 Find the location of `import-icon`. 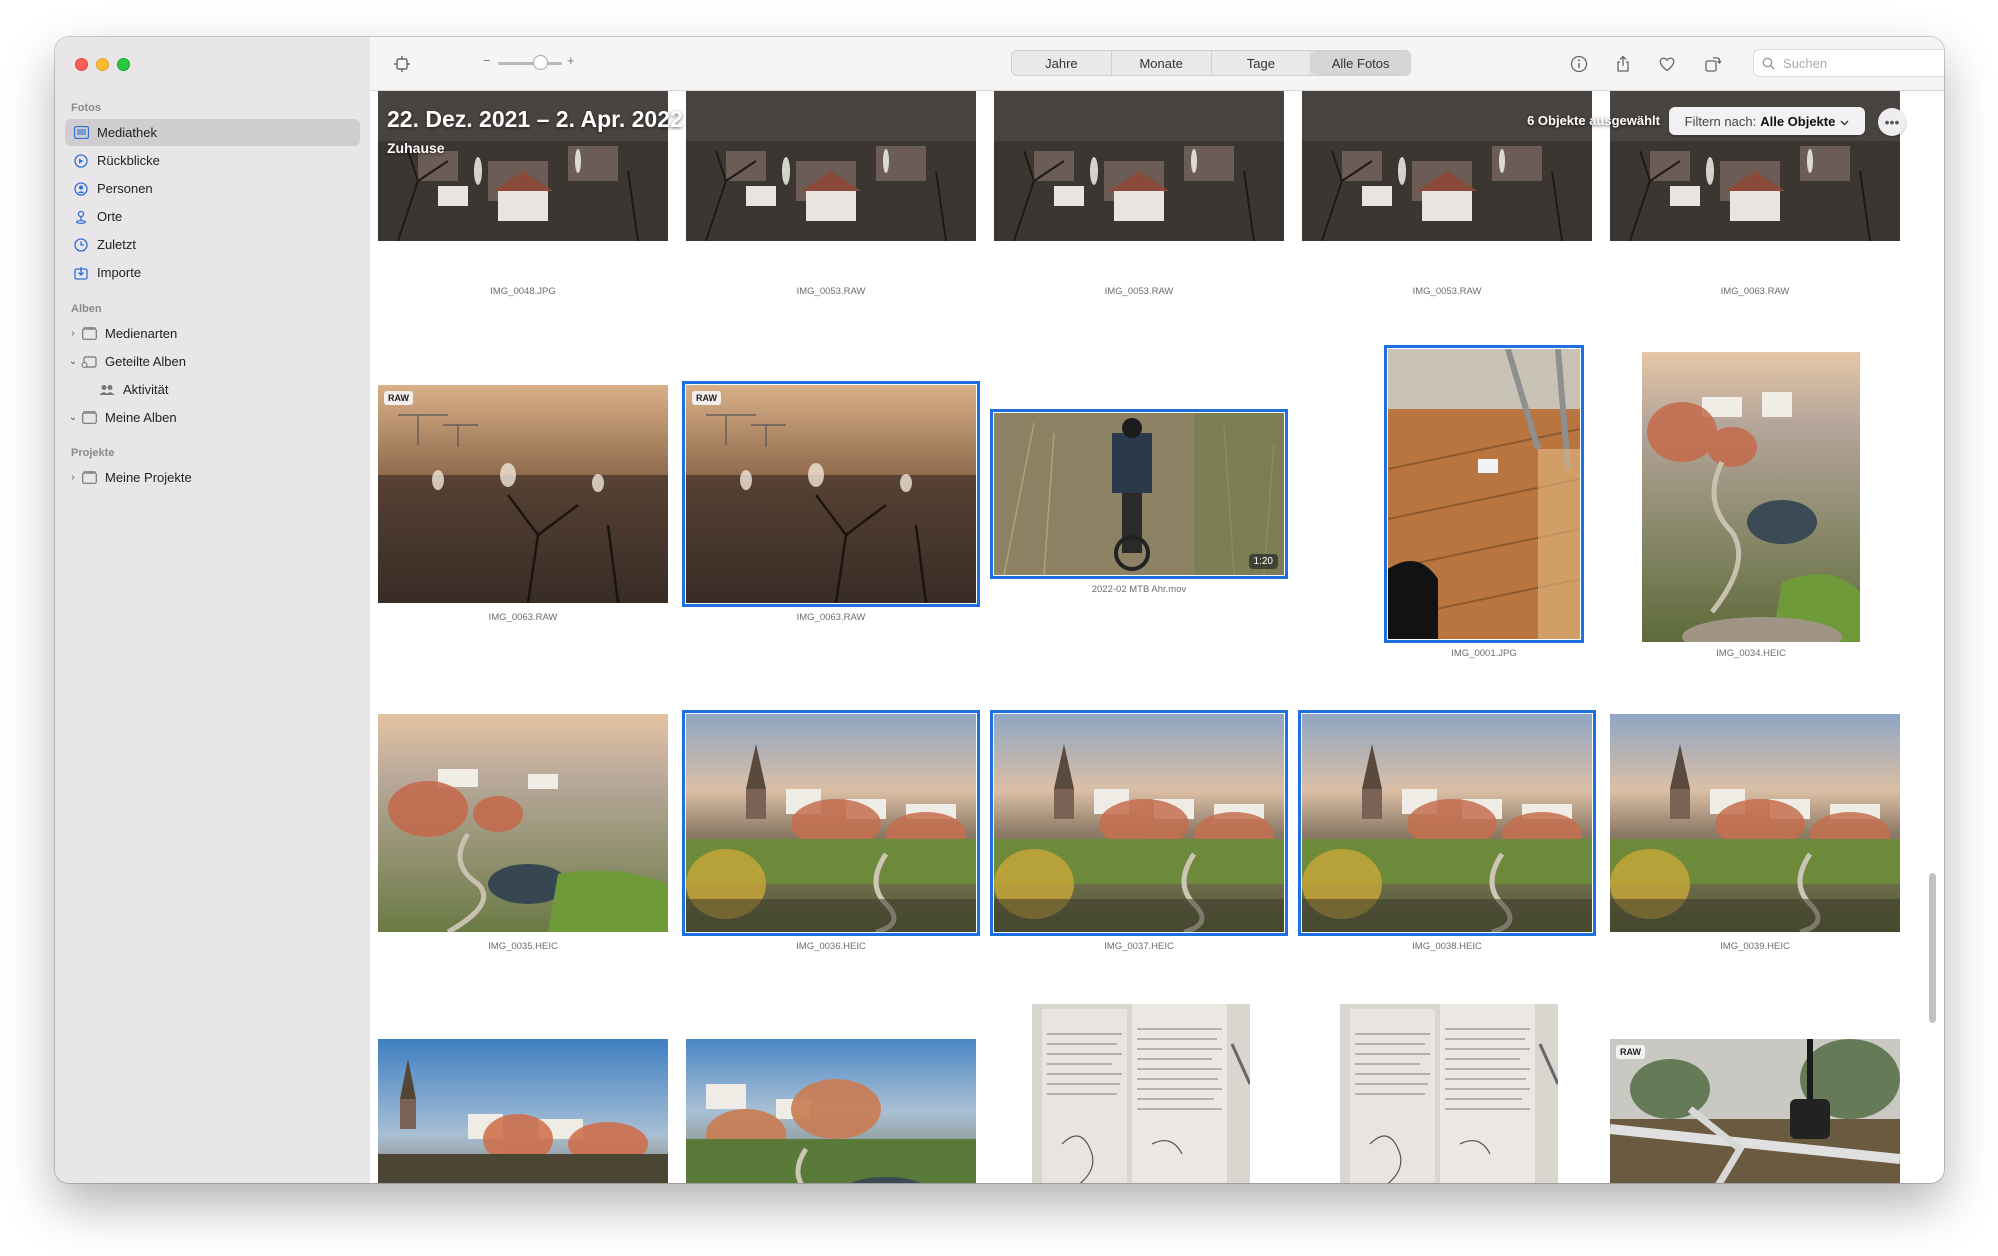

import-icon is located at coordinates (81, 273).